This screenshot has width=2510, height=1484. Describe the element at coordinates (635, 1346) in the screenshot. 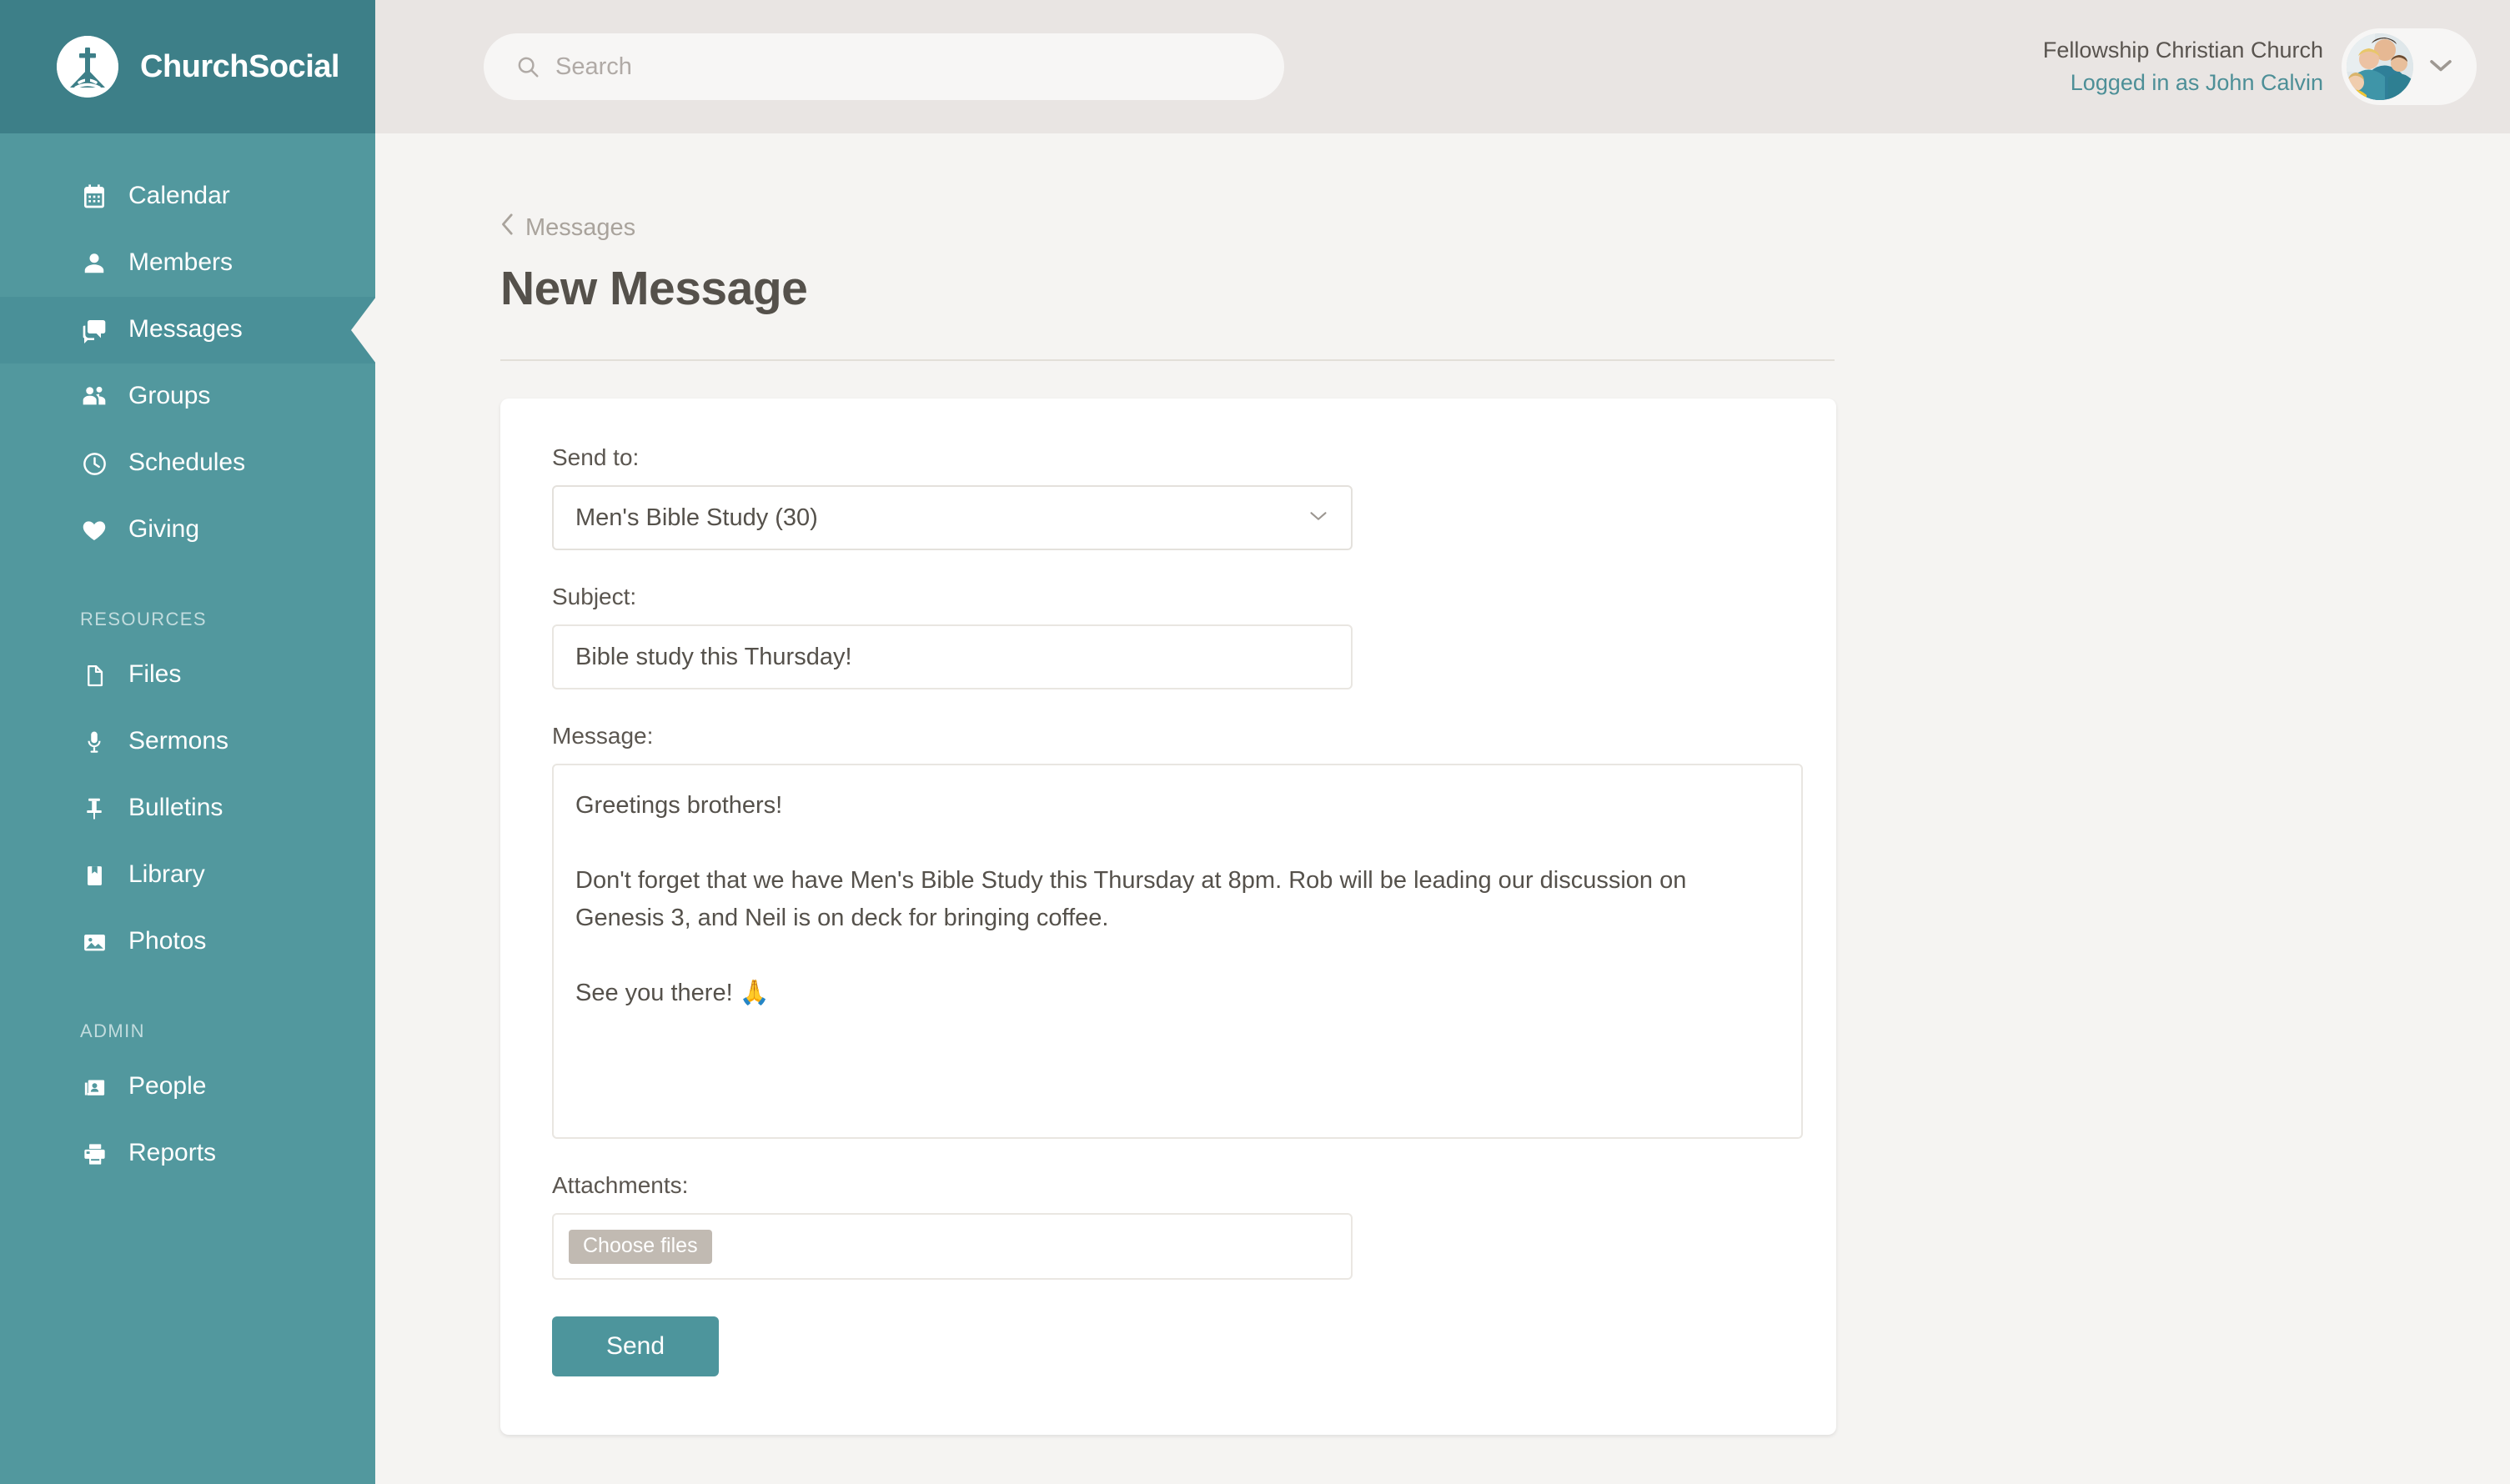

I see `send-button: Send` at that location.